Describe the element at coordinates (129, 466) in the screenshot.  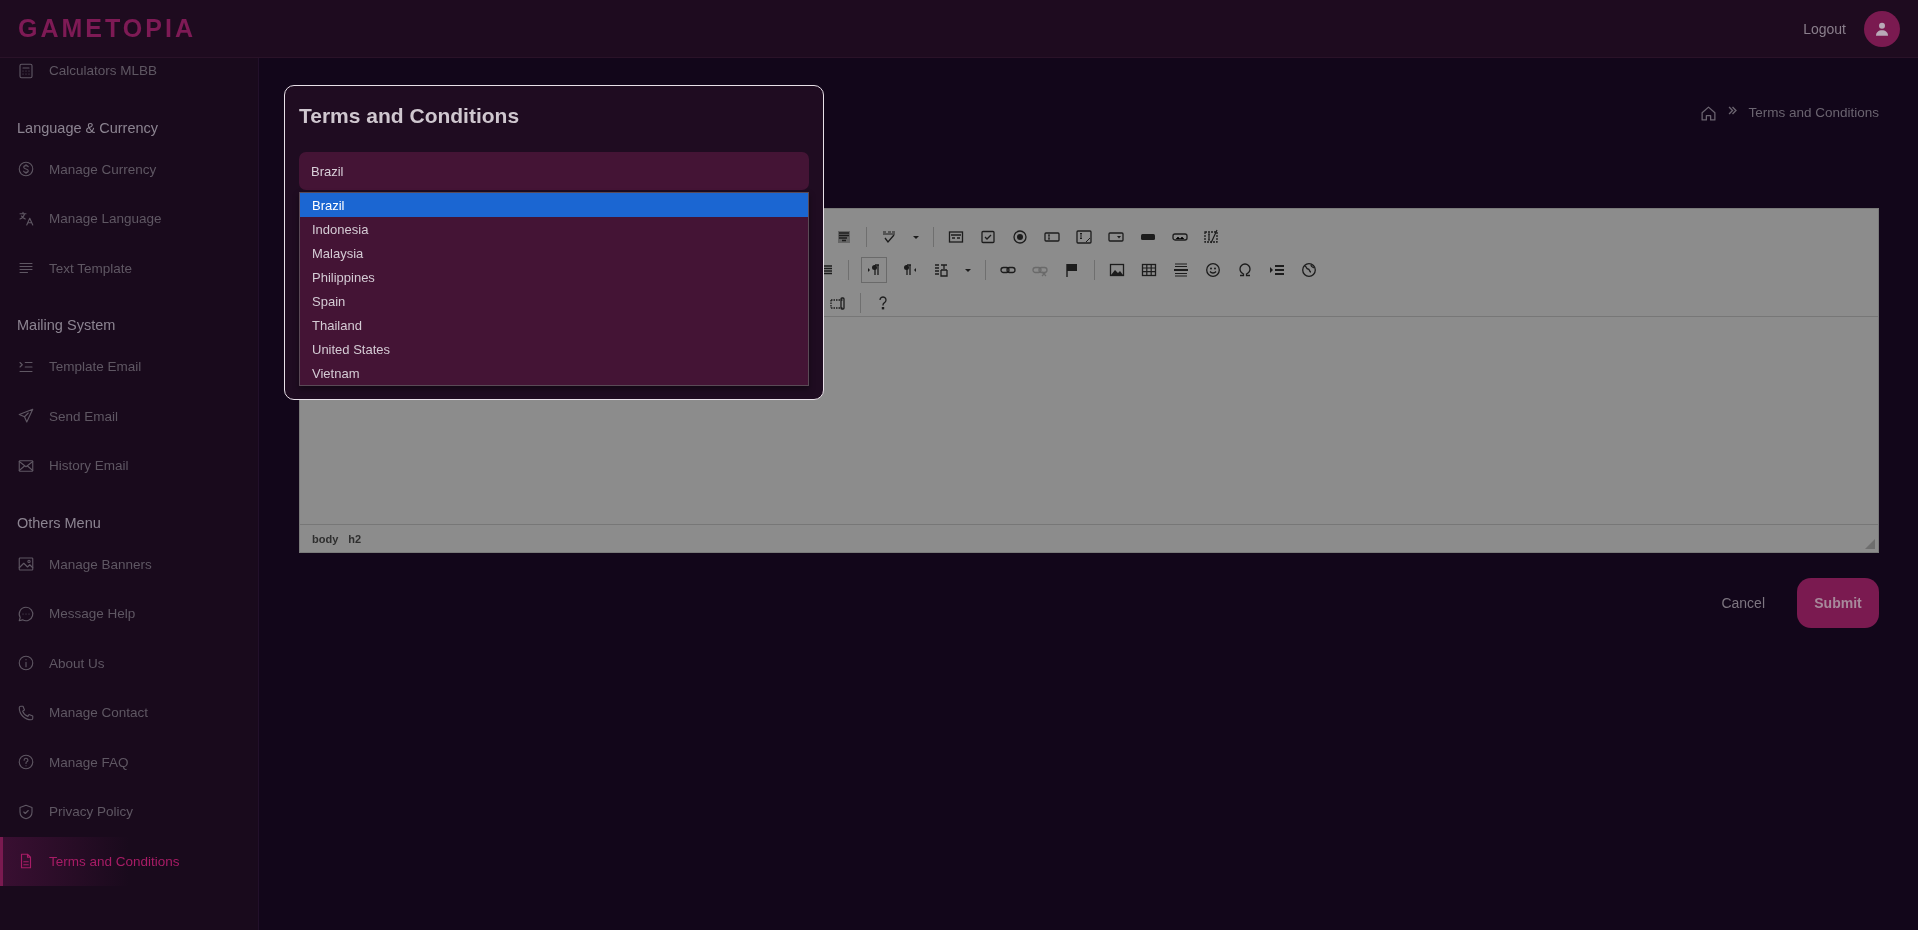
I see `sidebar-item: History Email` at that location.